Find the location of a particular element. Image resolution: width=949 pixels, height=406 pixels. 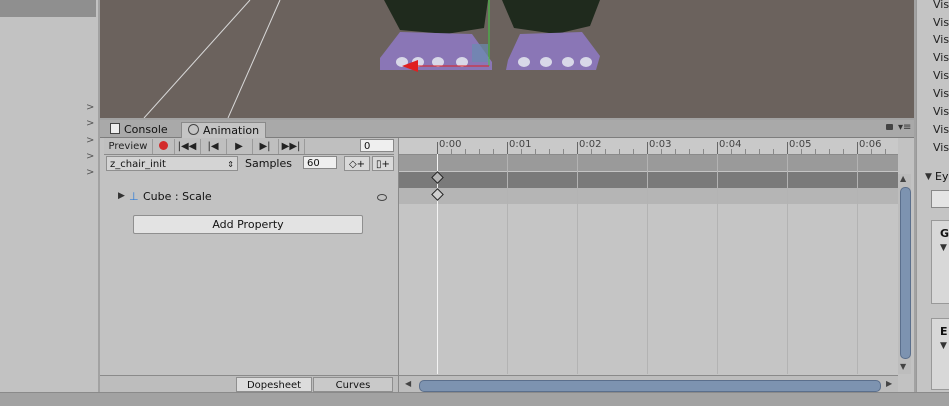

expand-arrow-icon: ▶ is located at coordinates (121, 196).